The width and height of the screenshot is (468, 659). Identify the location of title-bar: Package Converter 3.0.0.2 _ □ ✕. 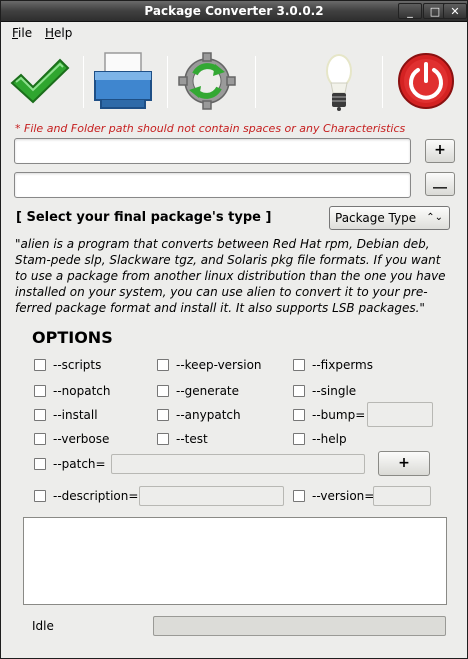
(234, 11).